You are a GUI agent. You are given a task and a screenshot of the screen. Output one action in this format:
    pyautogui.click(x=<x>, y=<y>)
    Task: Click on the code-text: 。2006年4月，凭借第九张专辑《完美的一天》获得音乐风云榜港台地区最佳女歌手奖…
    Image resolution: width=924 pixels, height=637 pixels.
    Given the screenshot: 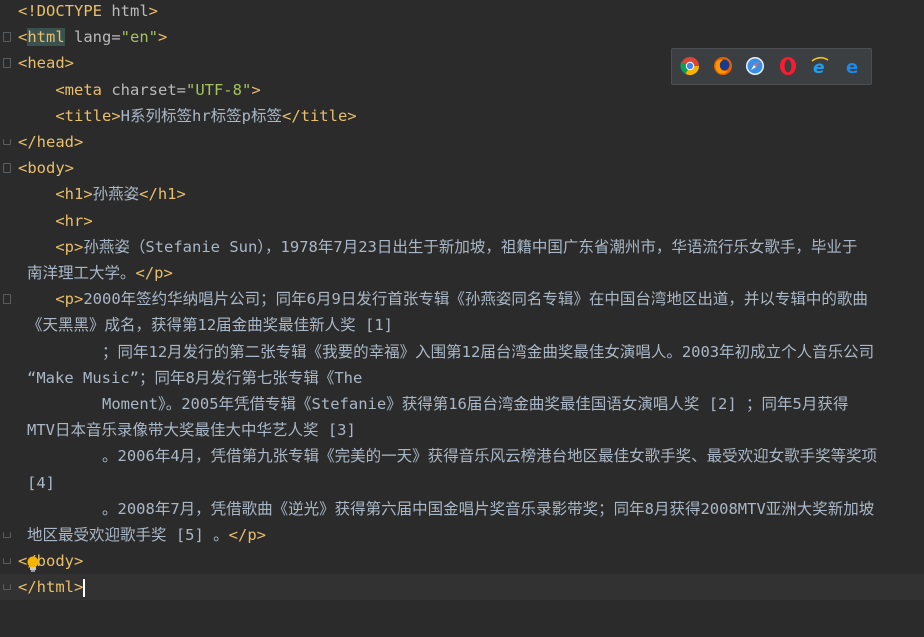 What is the action you would take?
    pyautogui.click(x=447, y=456)
    